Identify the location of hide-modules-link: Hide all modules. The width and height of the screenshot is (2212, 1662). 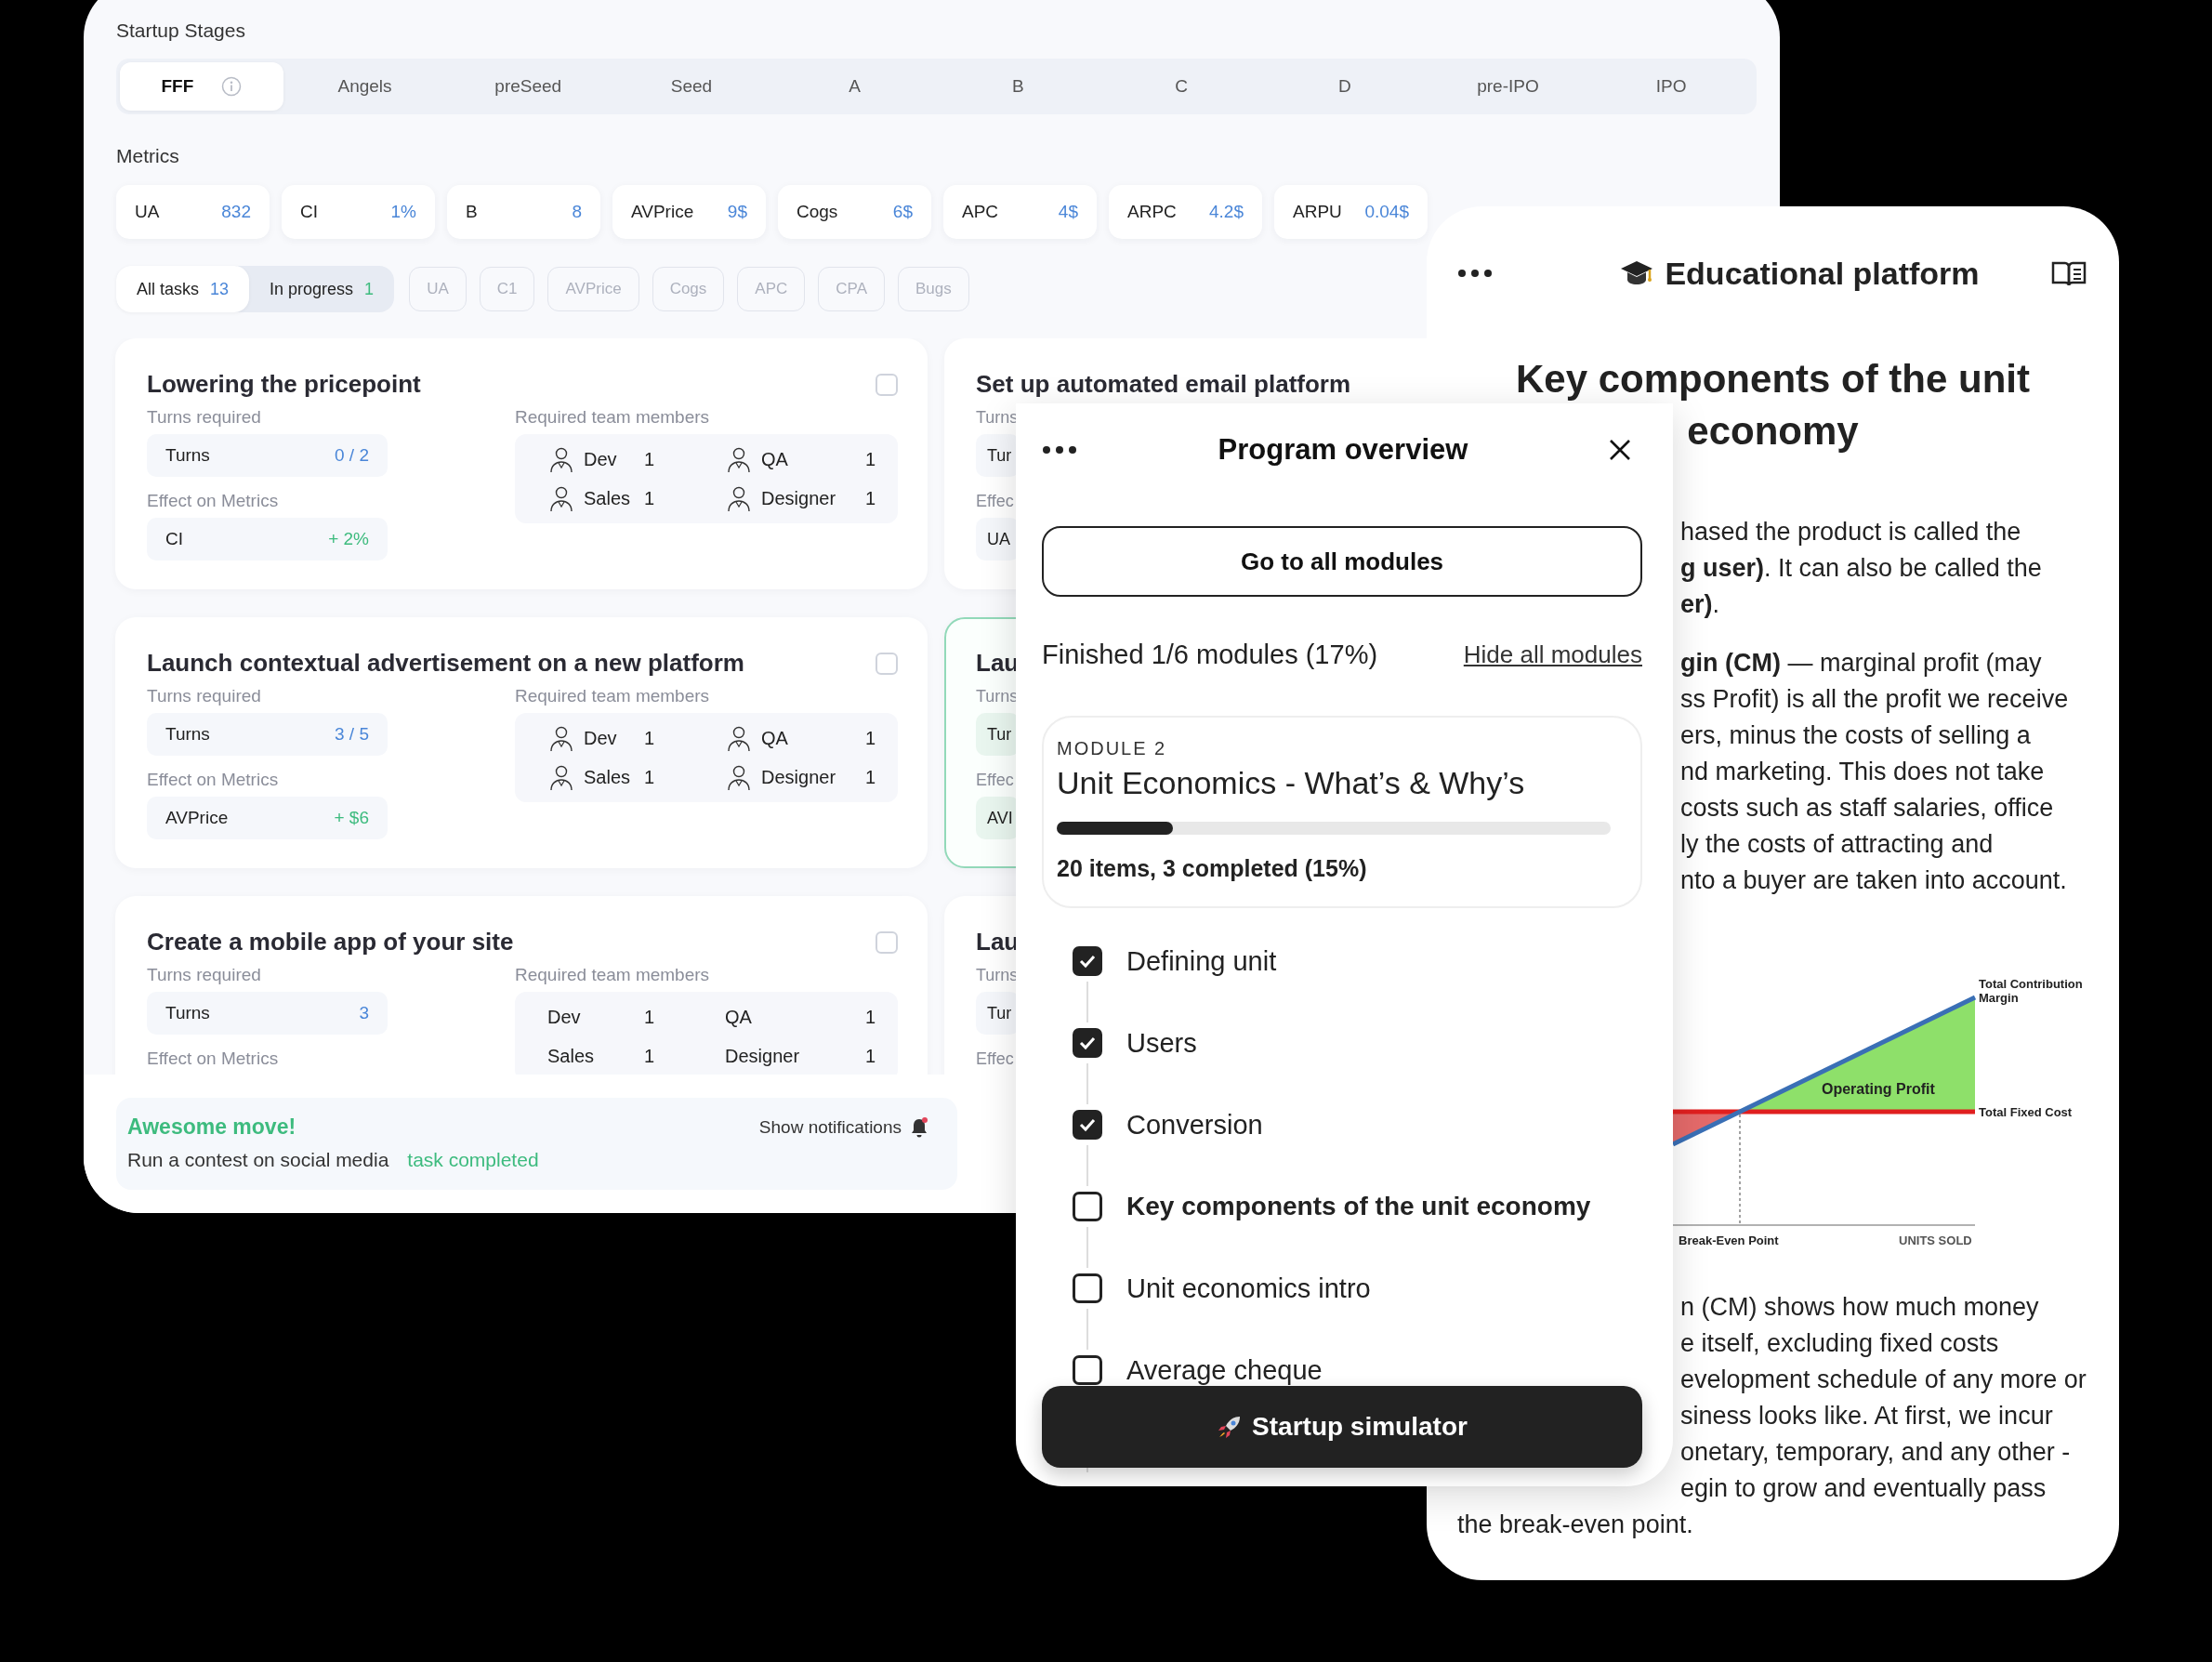
(1552, 654).